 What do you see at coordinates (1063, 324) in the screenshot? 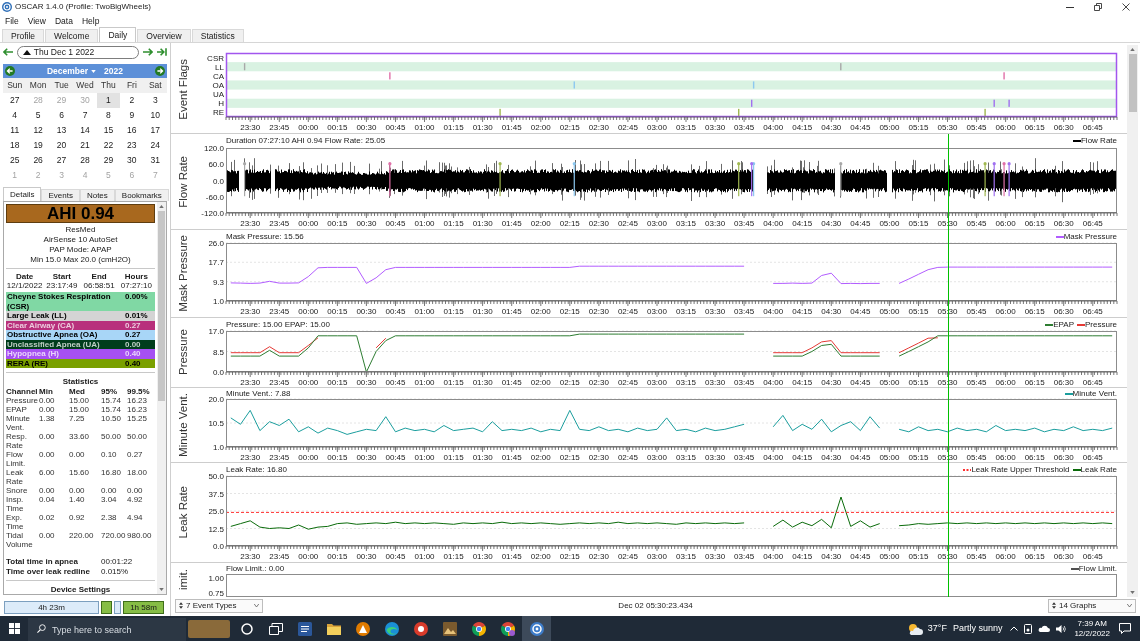
I see `legend-label: EPAP` at bounding box center [1063, 324].